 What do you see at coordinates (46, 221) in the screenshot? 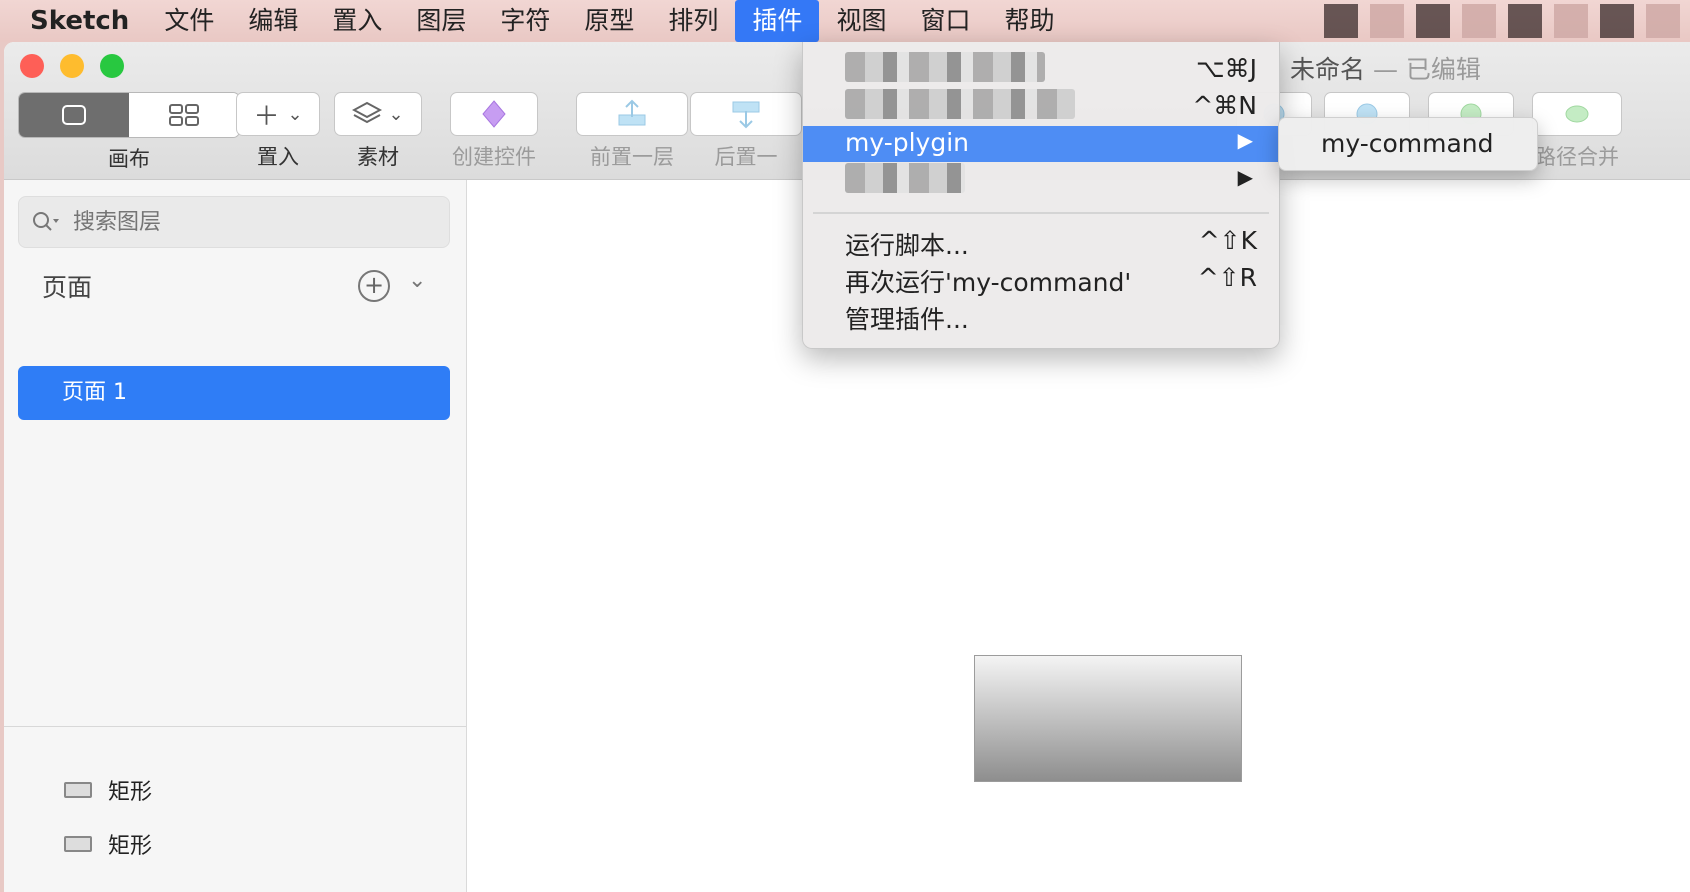
I see `search-icon` at bounding box center [46, 221].